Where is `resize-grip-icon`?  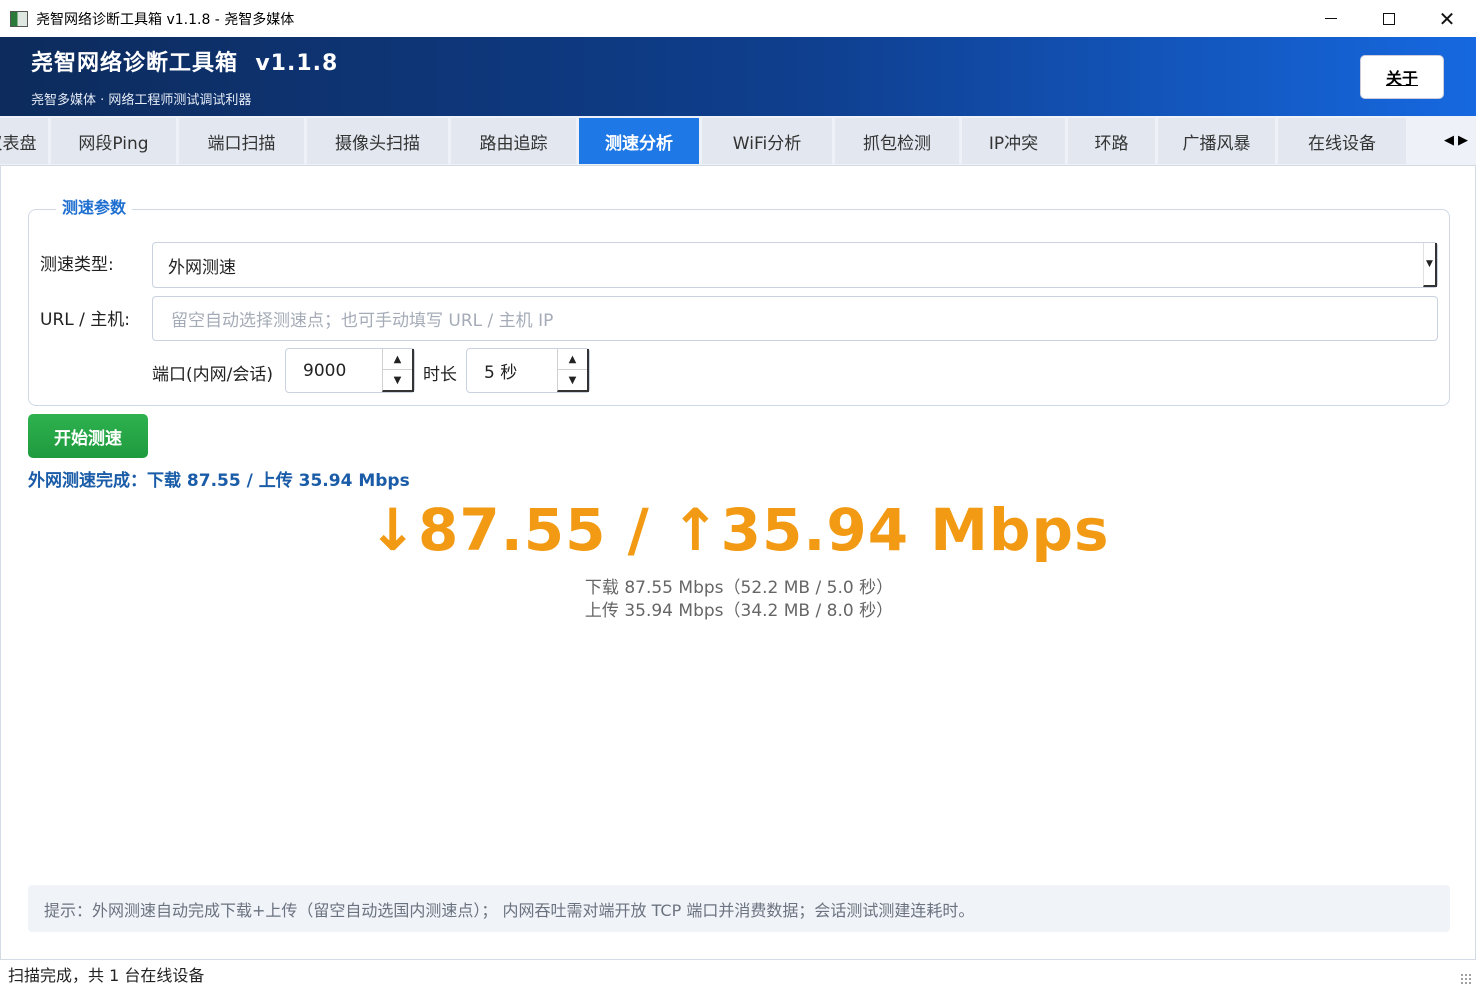 resize-grip-icon is located at coordinates (1466, 979).